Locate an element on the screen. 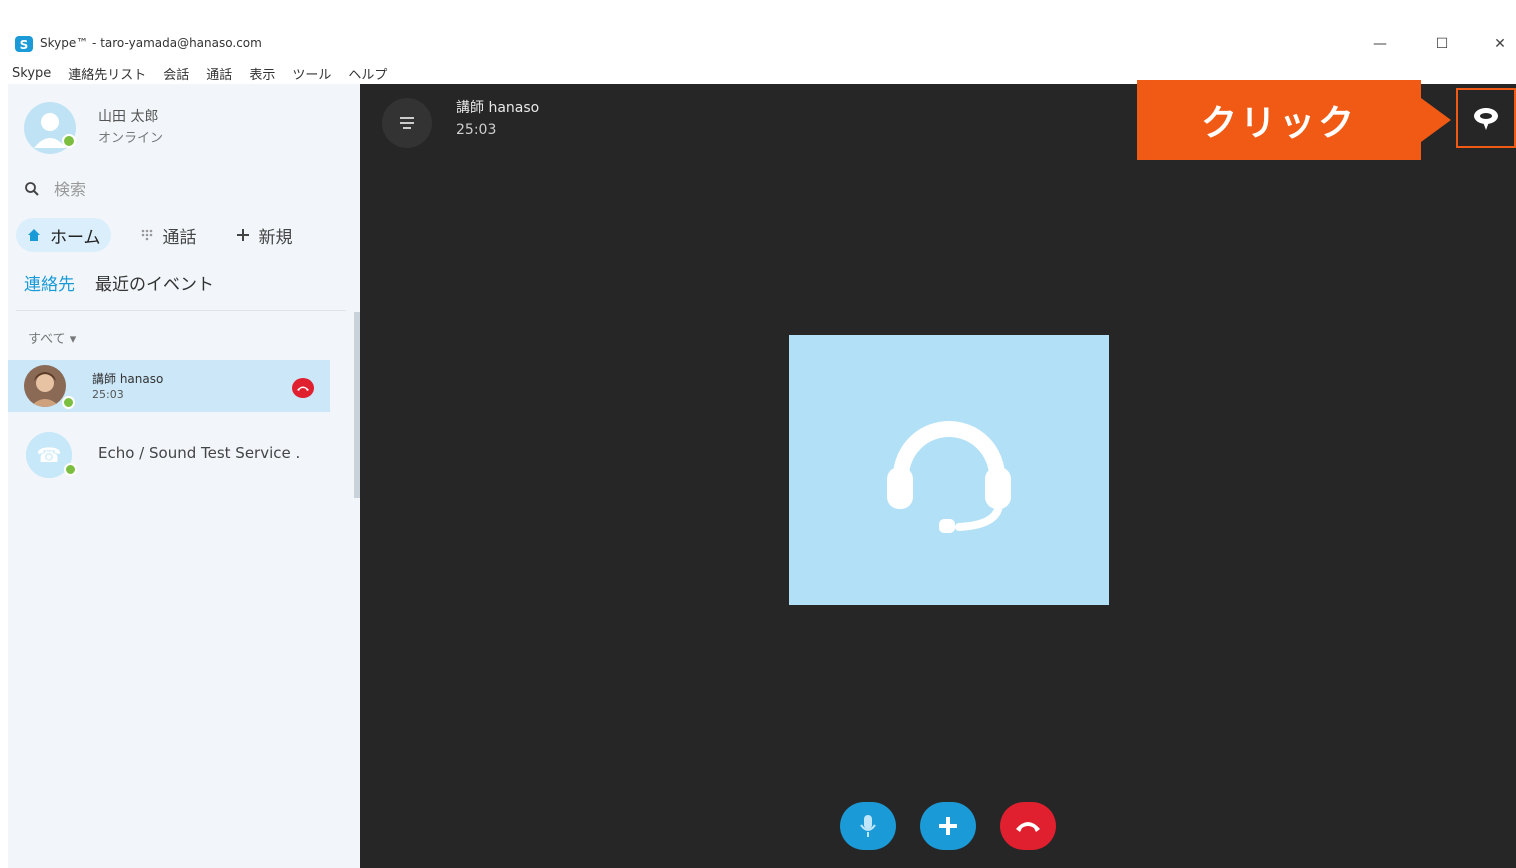 Image resolution: width=1516 pixels, height=868 pixels. minimize-button: — is located at coordinates (1380, 44).